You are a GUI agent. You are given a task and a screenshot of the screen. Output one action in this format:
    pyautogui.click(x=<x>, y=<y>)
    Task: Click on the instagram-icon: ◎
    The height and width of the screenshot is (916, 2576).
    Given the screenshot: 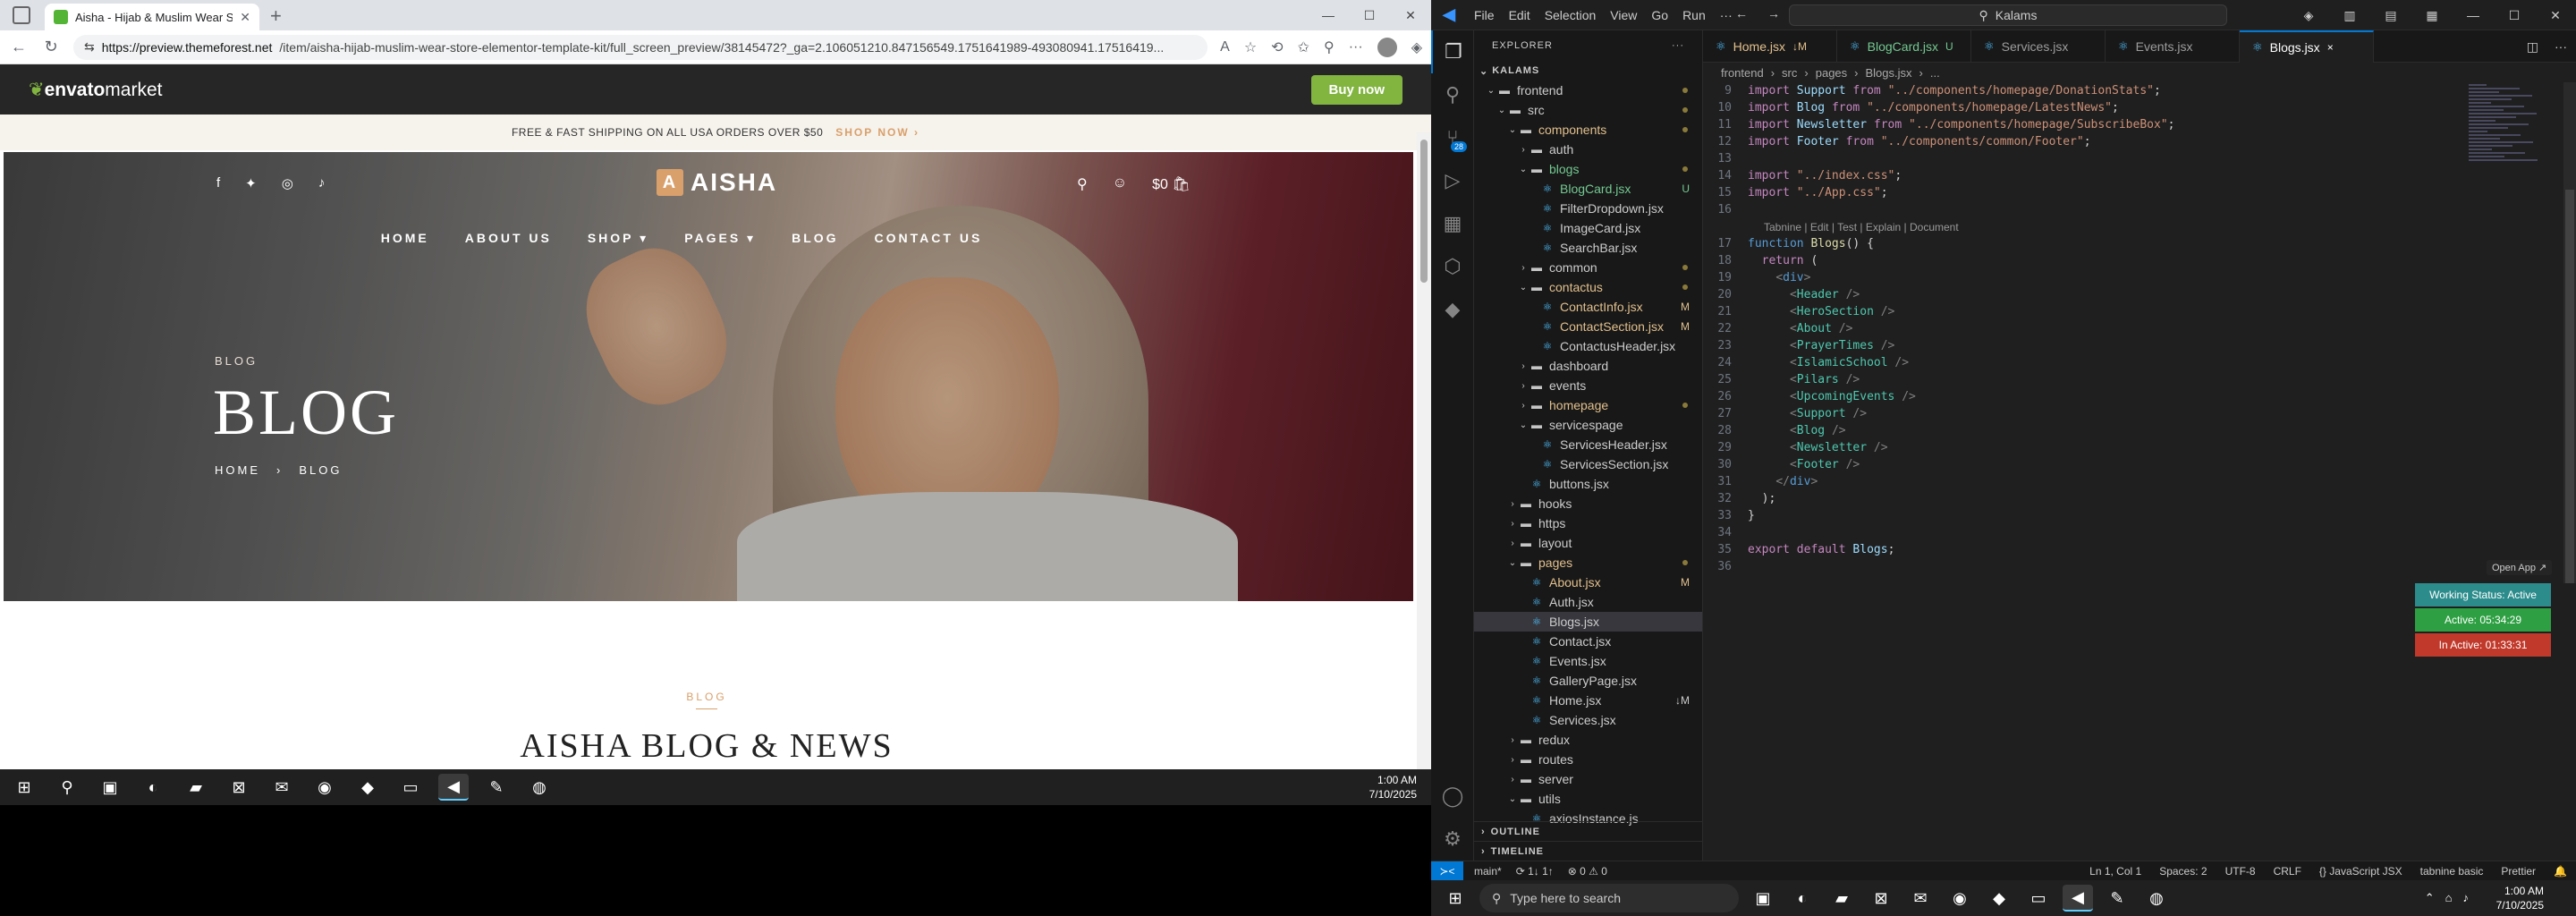 What is the action you would take?
    pyautogui.click(x=287, y=183)
    